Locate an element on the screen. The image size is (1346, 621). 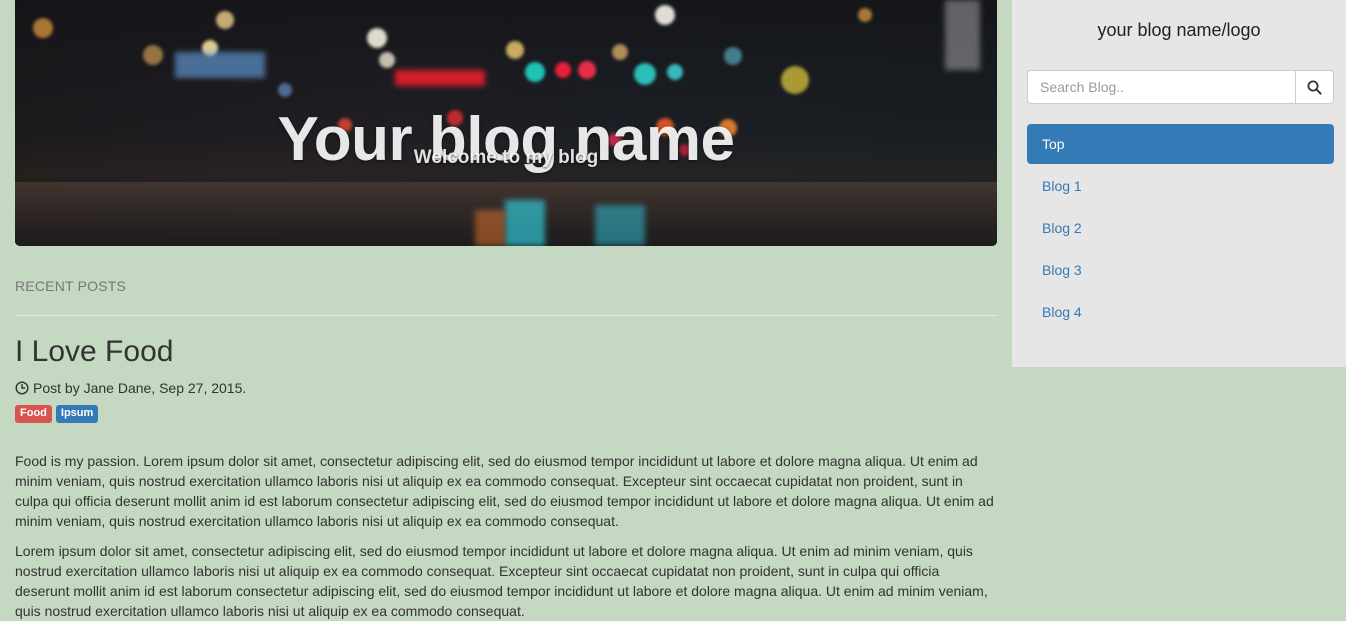
nav-item-blog-3: Blog 3 is located at coordinates (1180, 270).